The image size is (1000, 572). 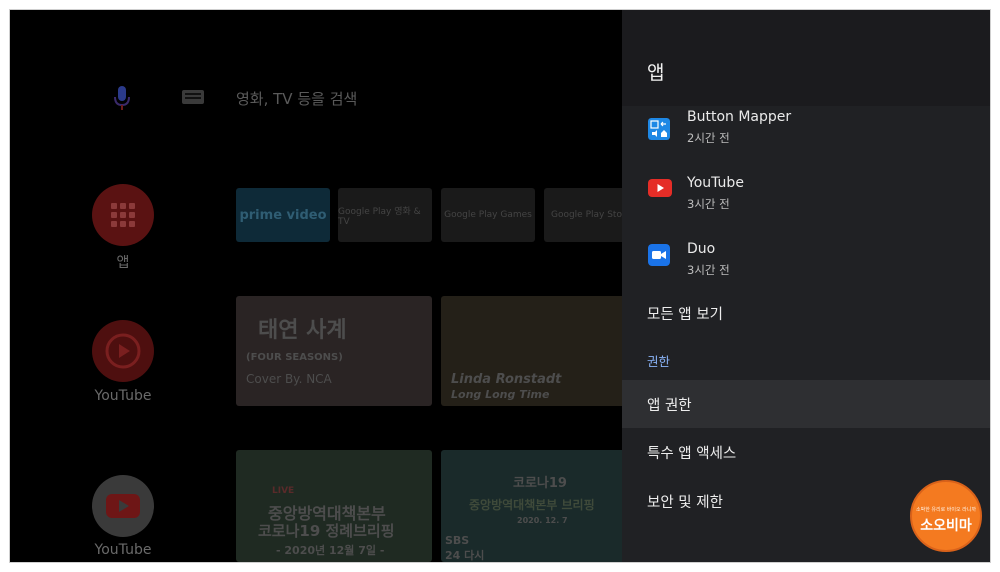 I want to click on content-subtitle: 중앙방역대책본부 브리핑, so click(x=532, y=505).